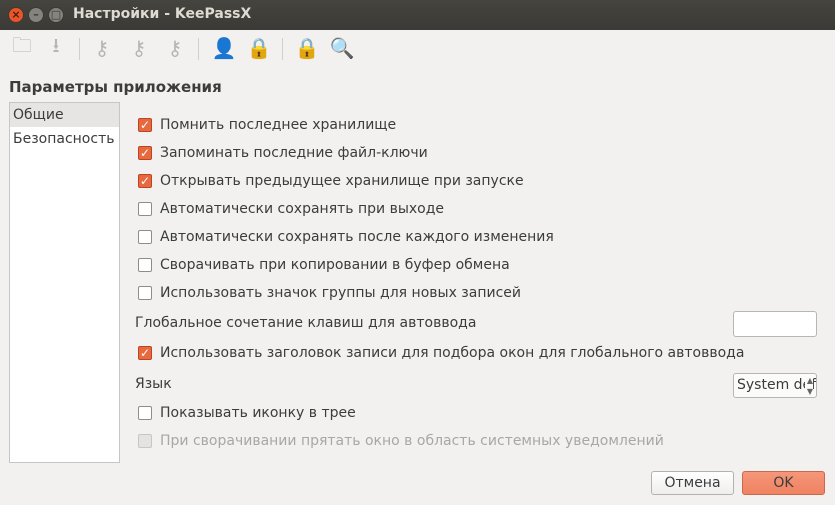 This screenshot has height=505, width=835. I want to click on spin-arrows-icon: ▲ ▼, so click(808, 385).